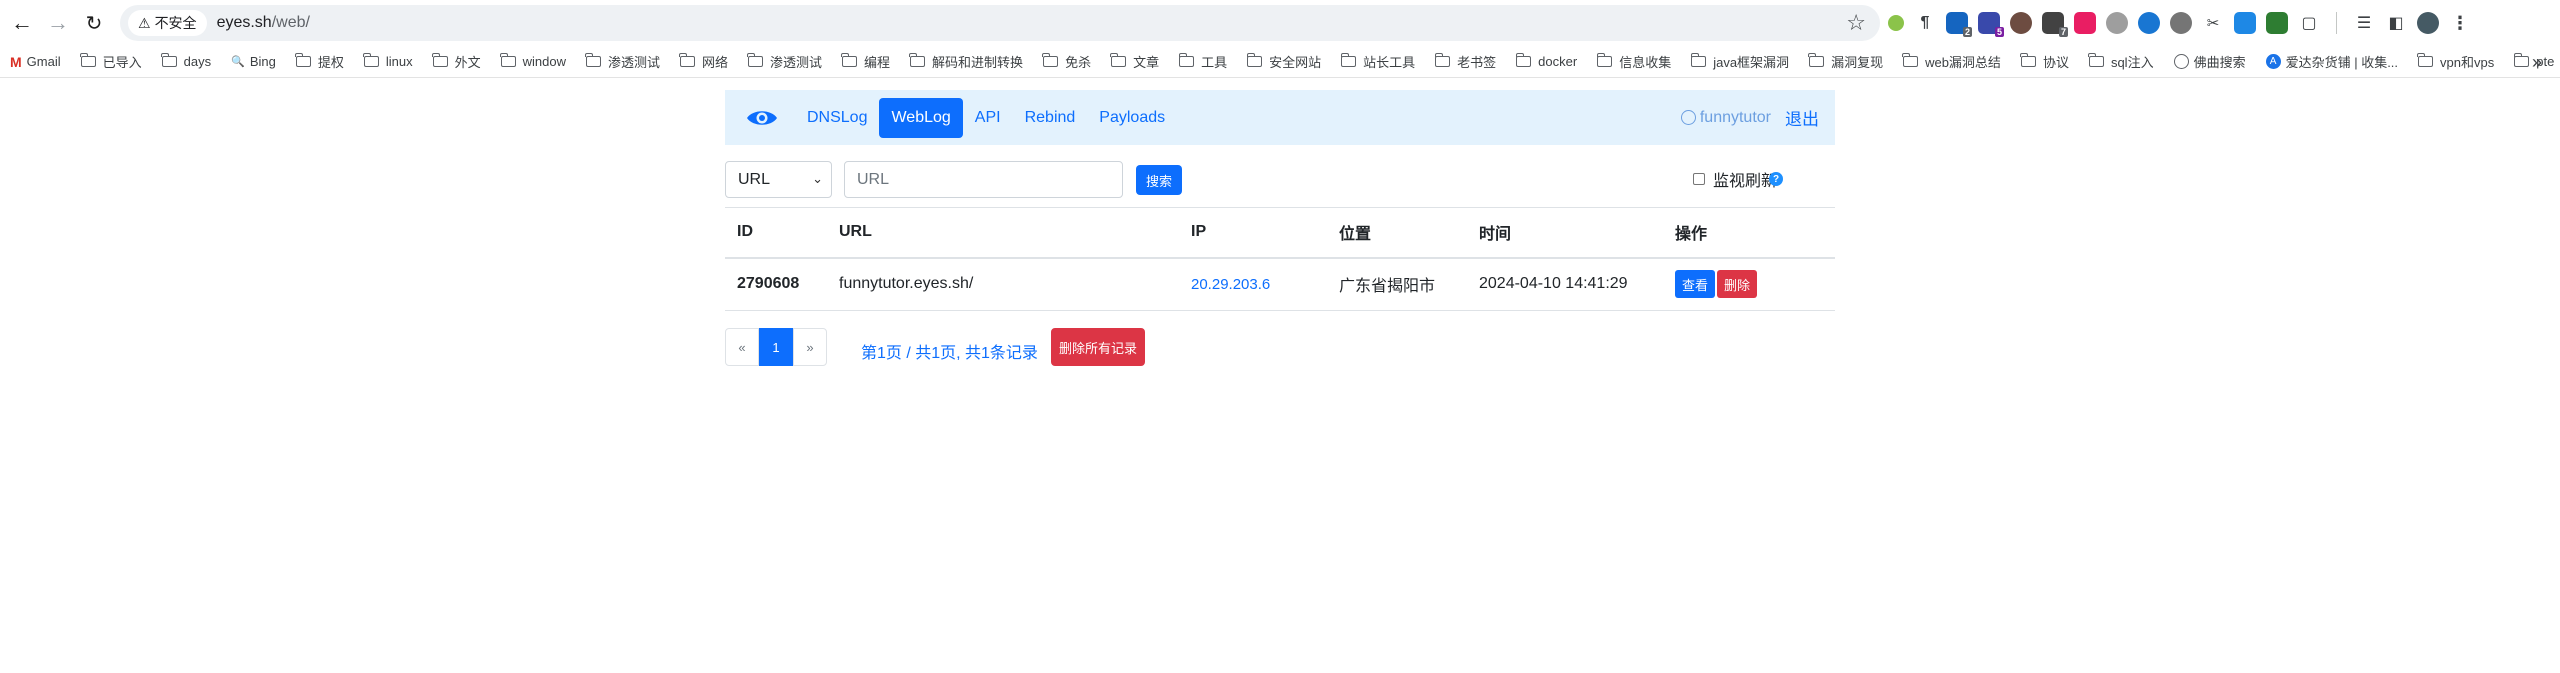 This screenshot has width=2560, height=673. I want to click on extension-badge-count: 7, so click(2063, 32).